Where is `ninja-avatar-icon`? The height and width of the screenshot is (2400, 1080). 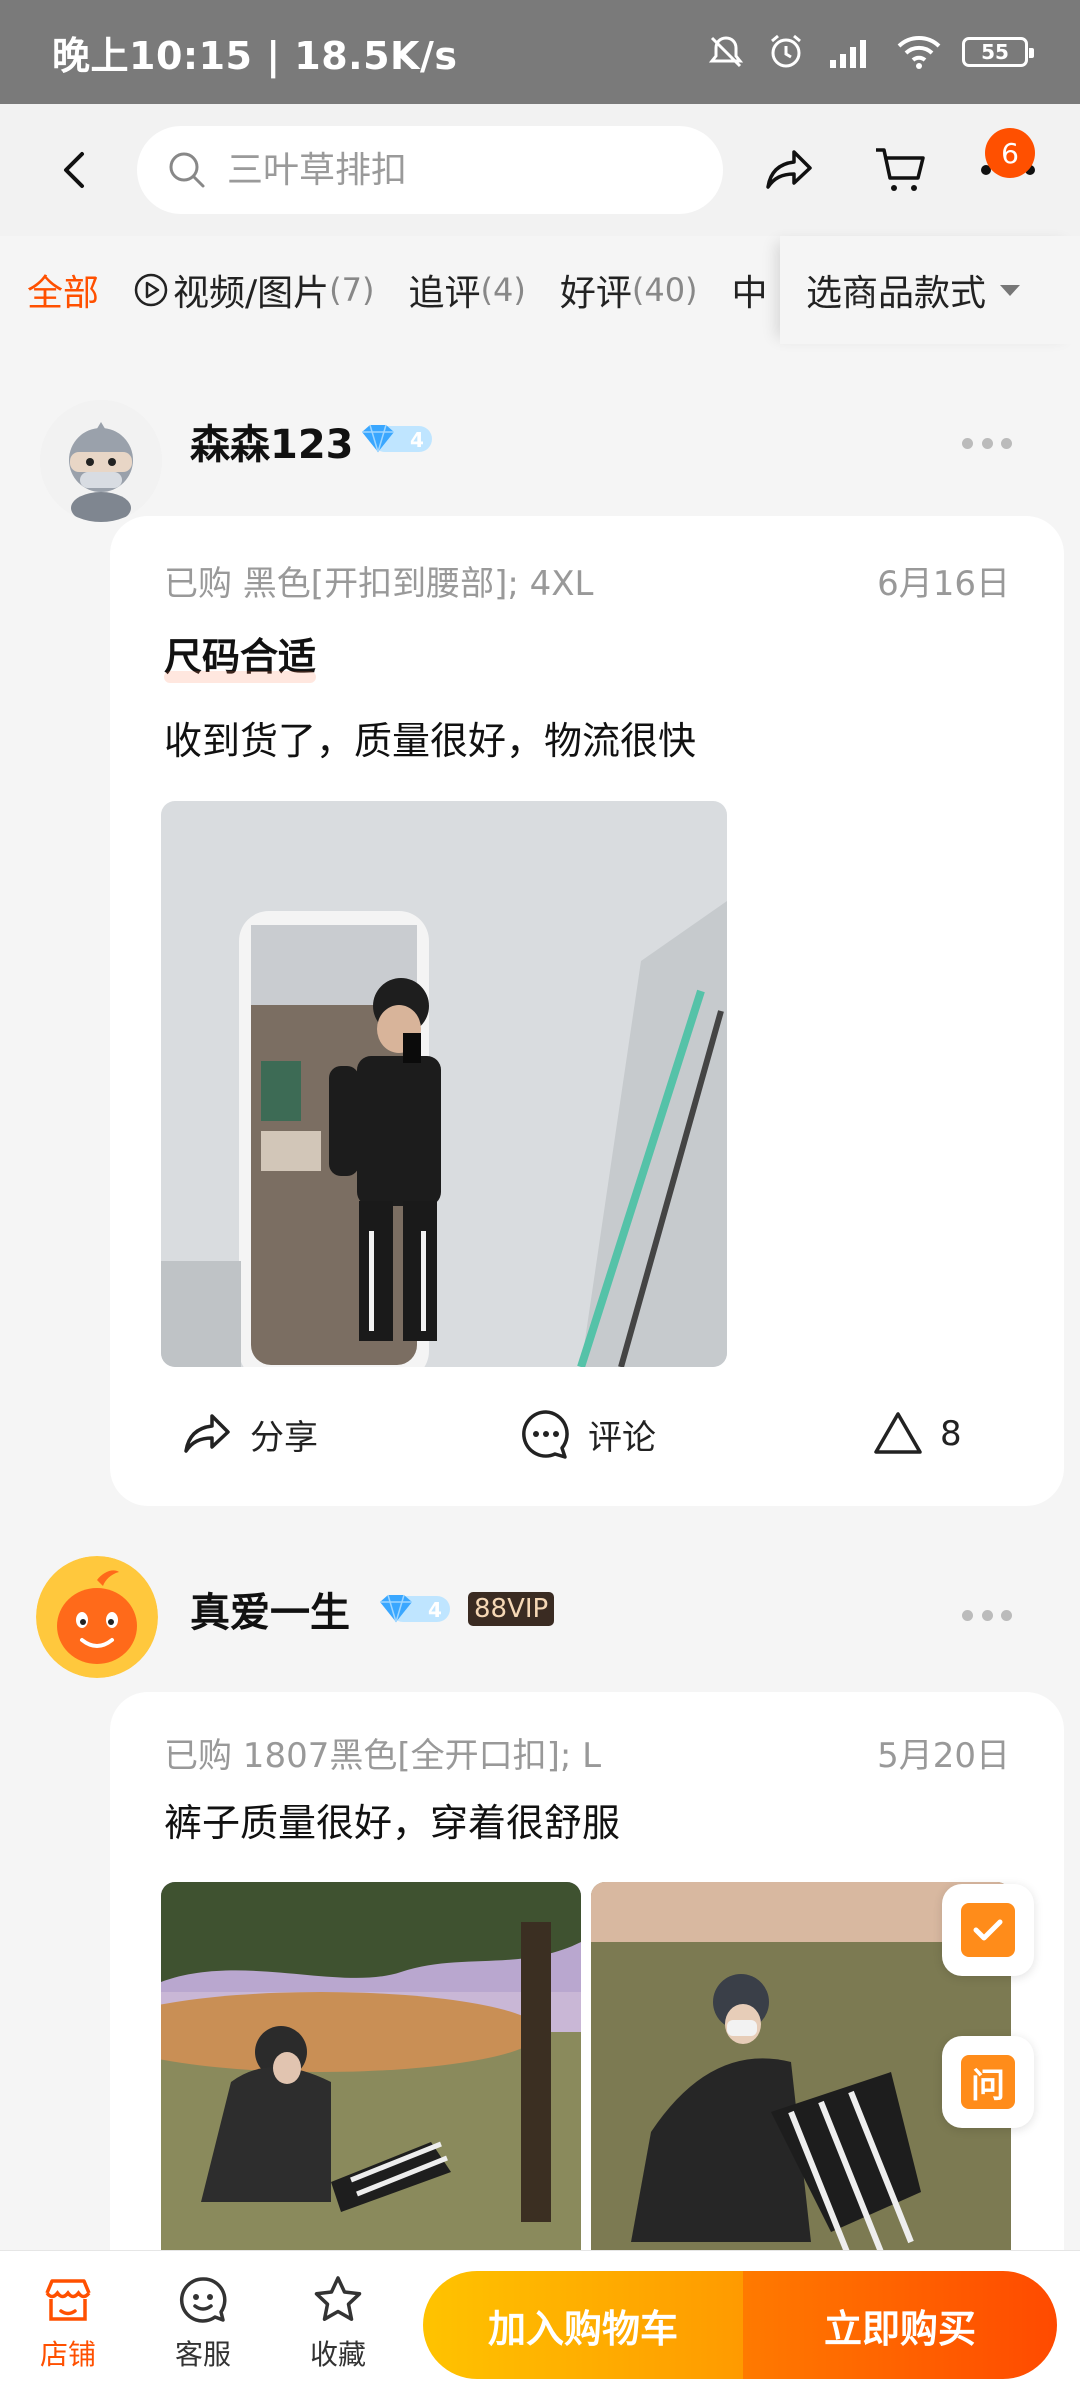
ninja-avatar-icon is located at coordinates (101, 461).